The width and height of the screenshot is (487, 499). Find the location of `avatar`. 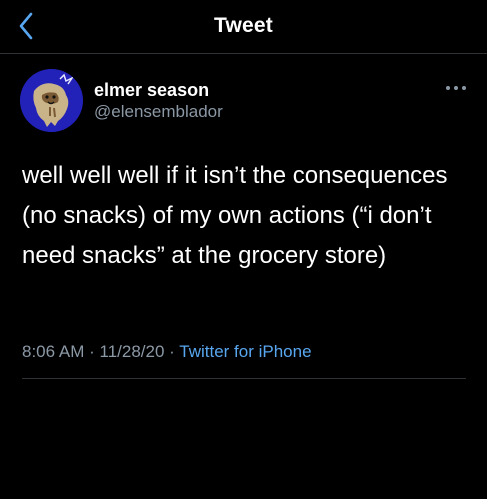

avatar is located at coordinates (51, 100).